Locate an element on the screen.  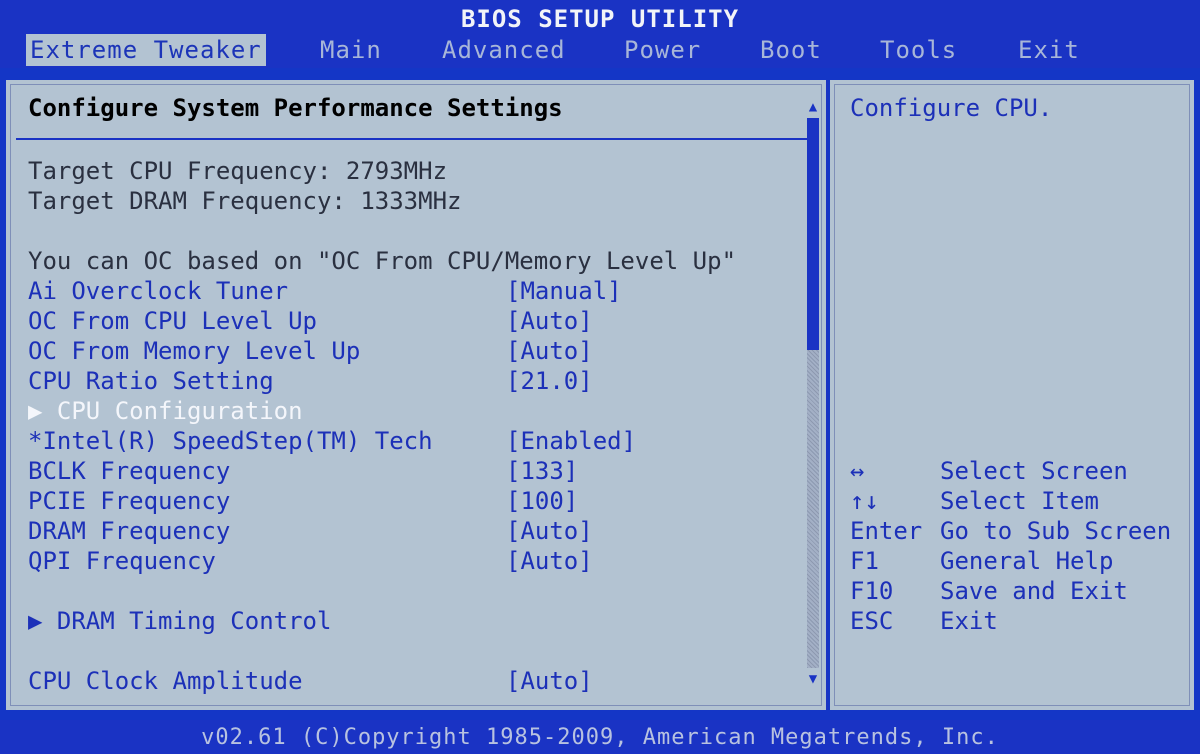
title-bar: BIOS SETUP UTILITY is located at coordinates (600, 17).